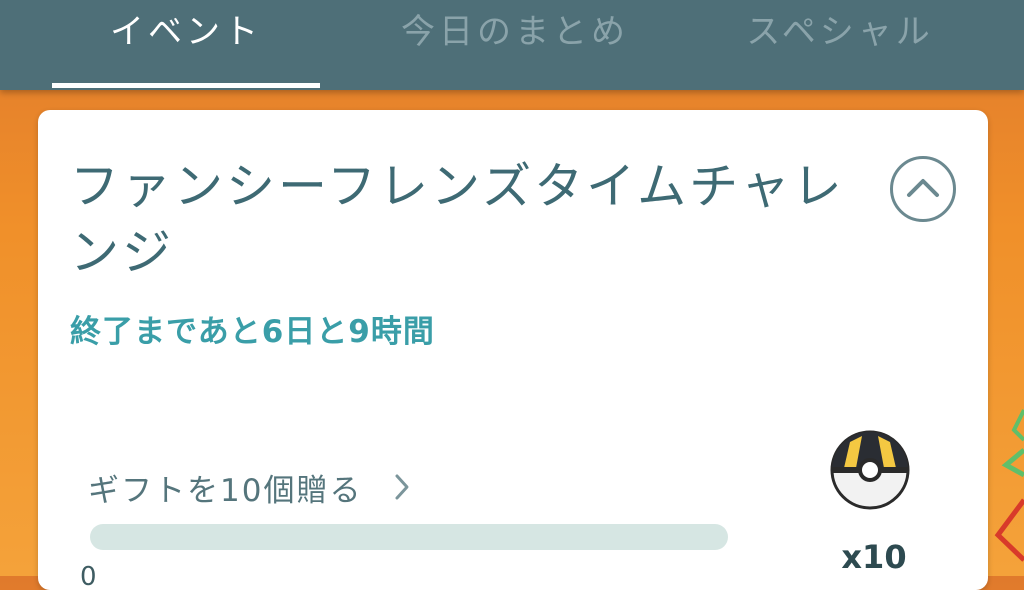 The height and width of the screenshot is (590, 1024). Describe the element at coordinates (874, 557) in the screenshot. I see `reward-count: x10` at that location.